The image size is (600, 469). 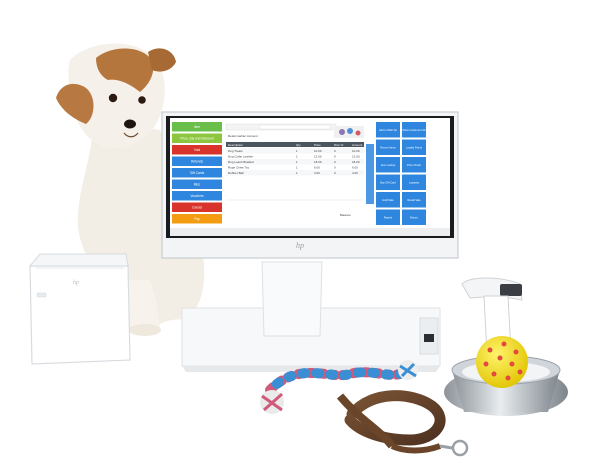 What do you see at coordinates (236, 173) in the screenshot?
I see `table-cell: Rubber Ball` at bounding box center [236, 173].